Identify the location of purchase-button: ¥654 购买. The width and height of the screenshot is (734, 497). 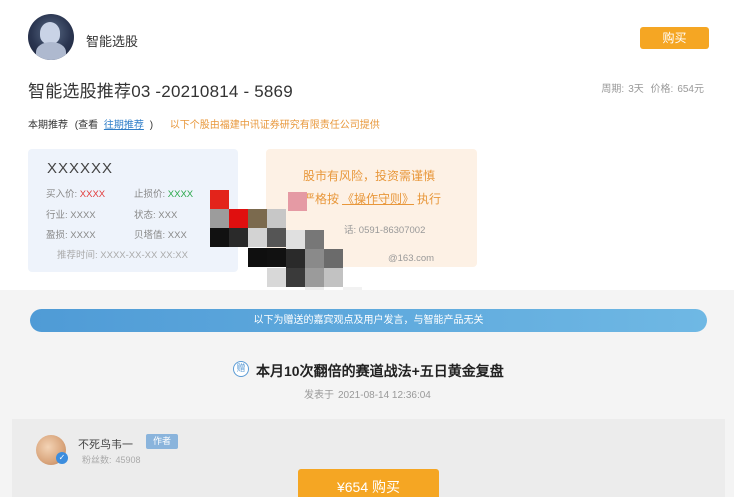
(368, 483).